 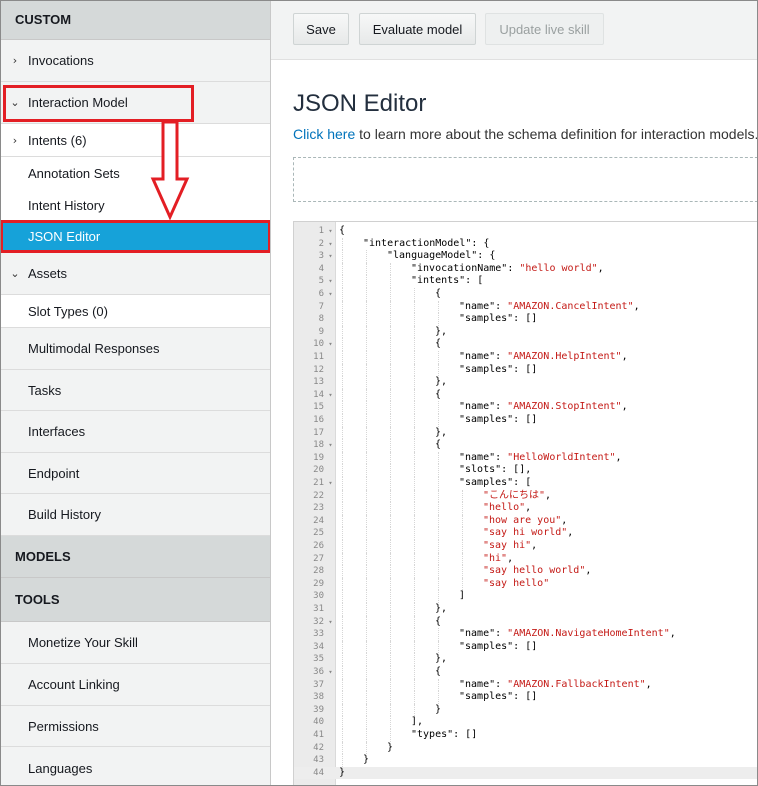 I want to click on code-text: "hello",, so click(x=507, y=508).